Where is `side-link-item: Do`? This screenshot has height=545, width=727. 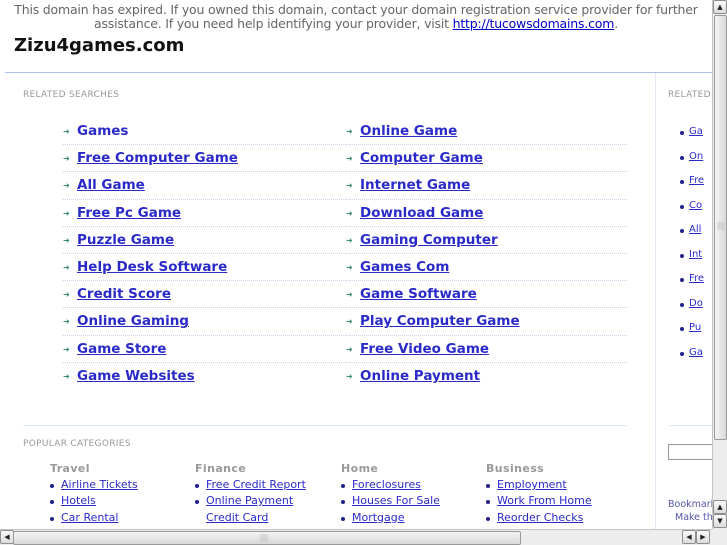
side-link-item: Do is located at coordinates (691, 303).